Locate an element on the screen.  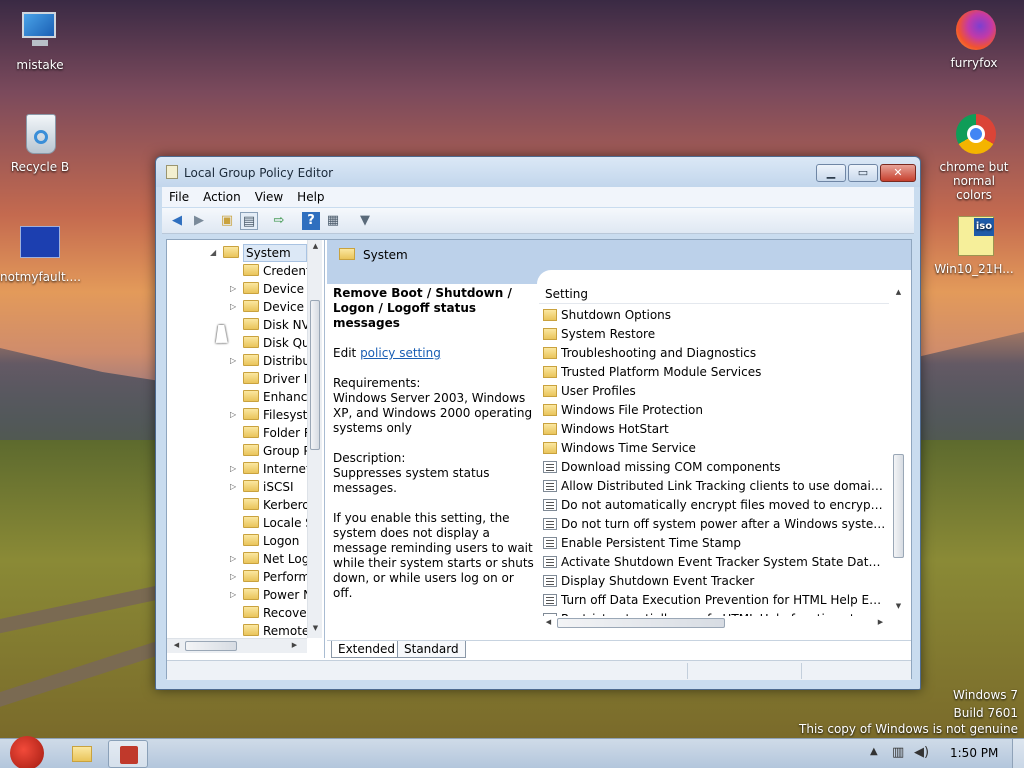
tab-extended: Extended is located at coordinates (366, 649).